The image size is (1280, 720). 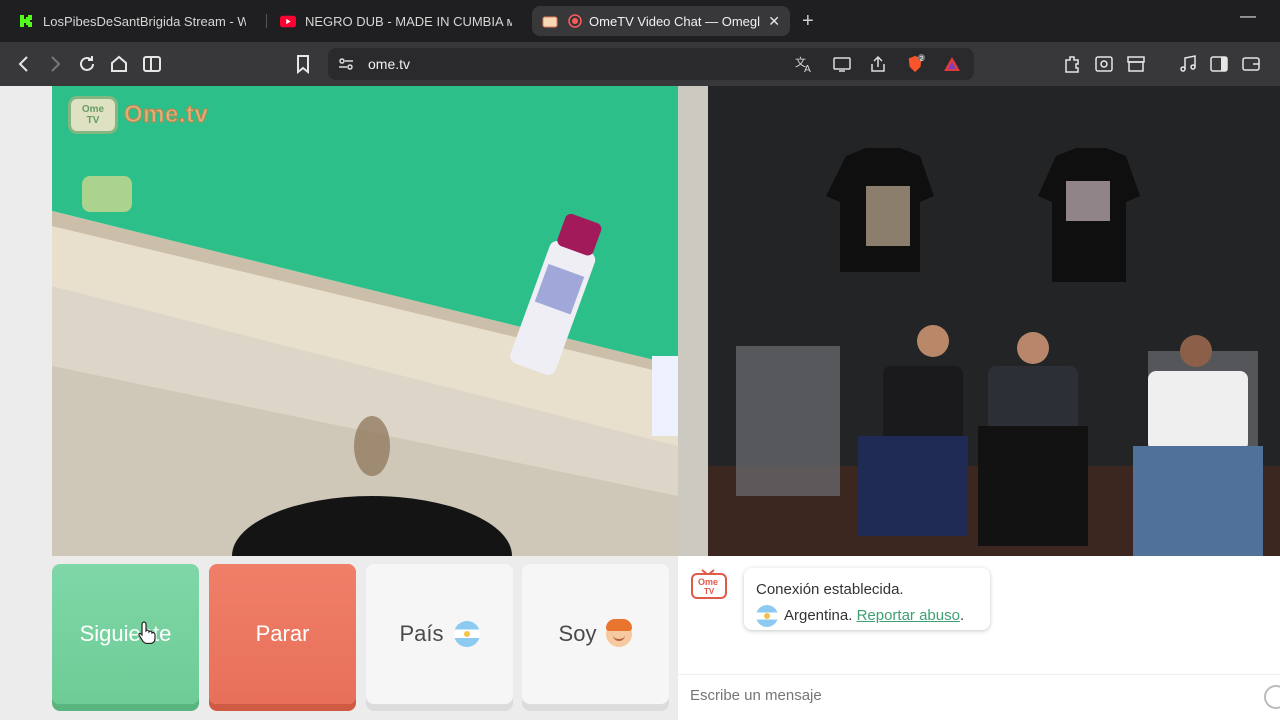 I want to click on cast-icon, so click(x=842, y=64).